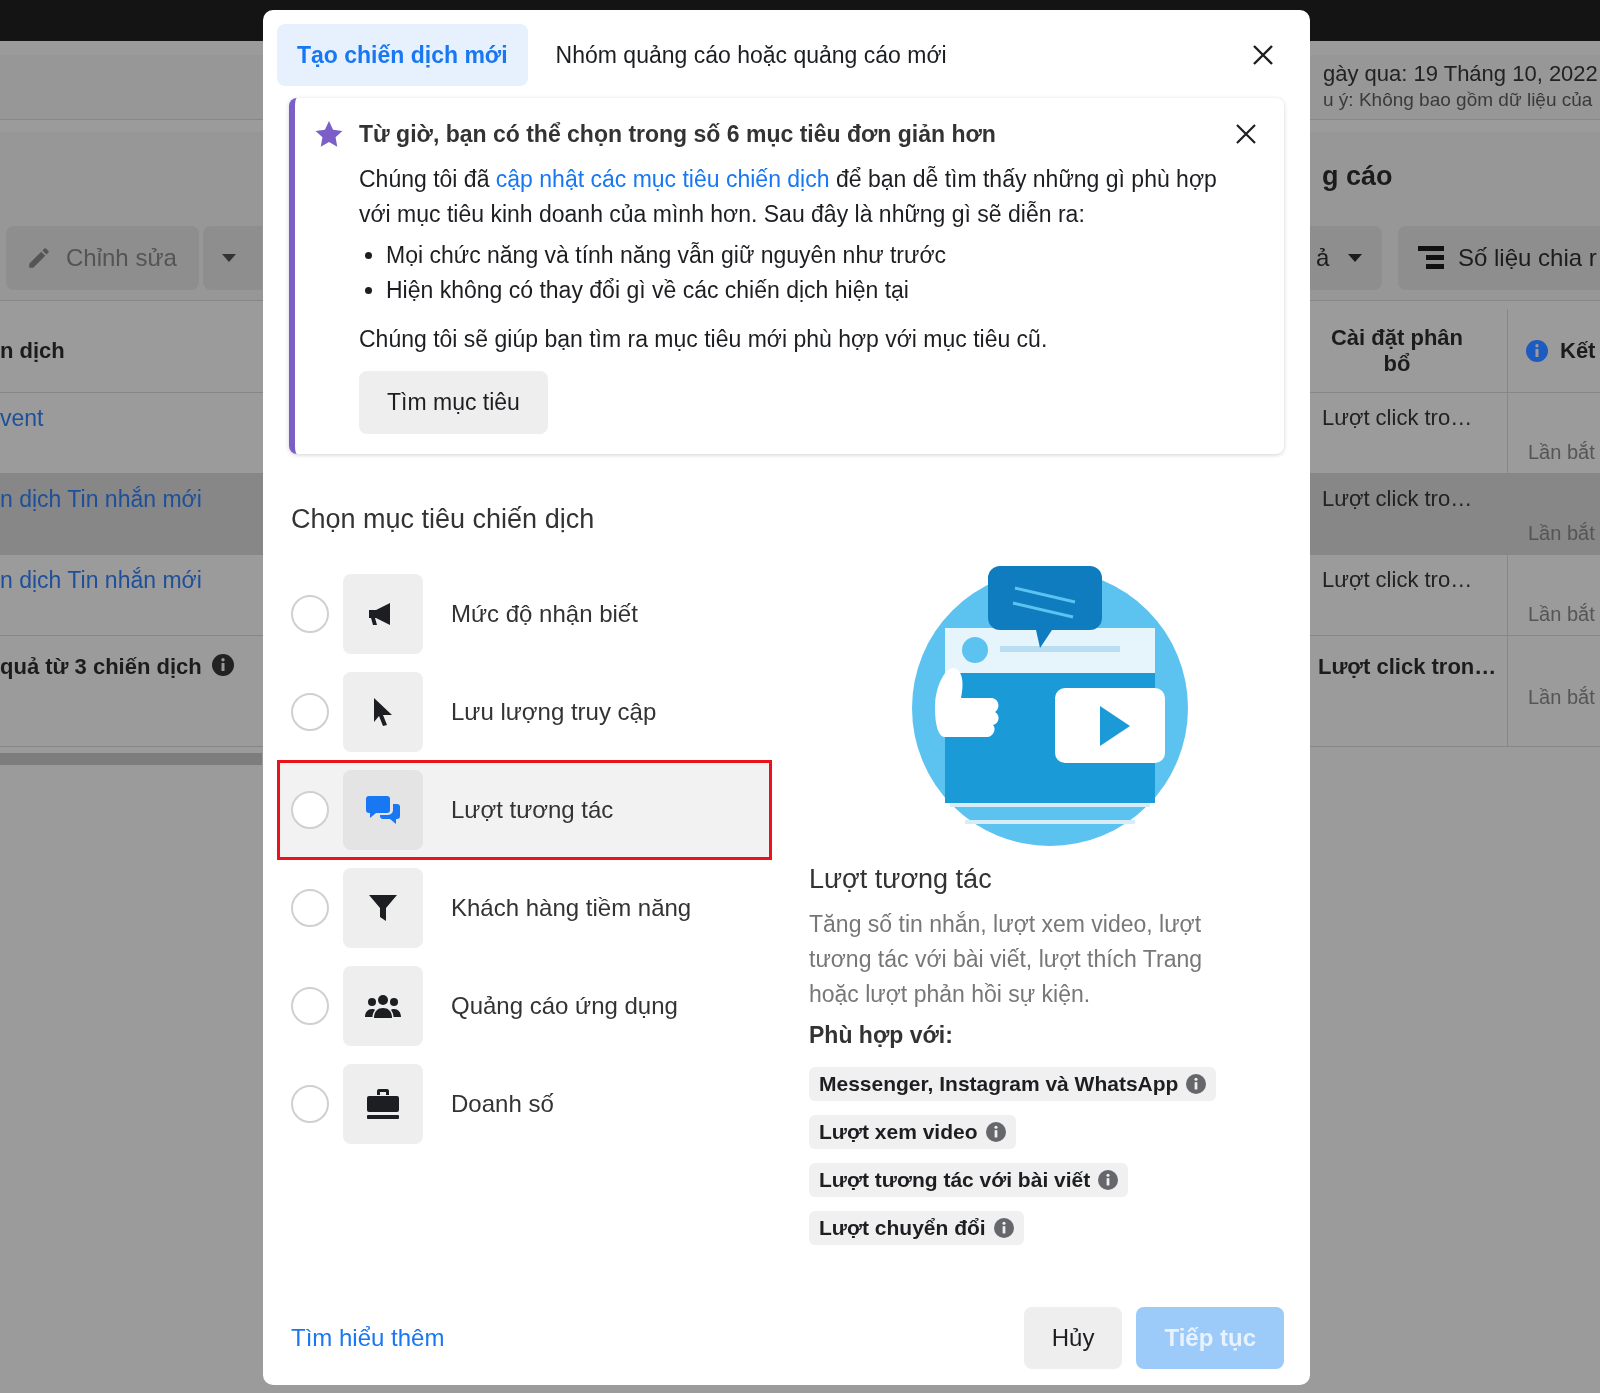  I want to click on filter-button: ả, so click(1346, 258).